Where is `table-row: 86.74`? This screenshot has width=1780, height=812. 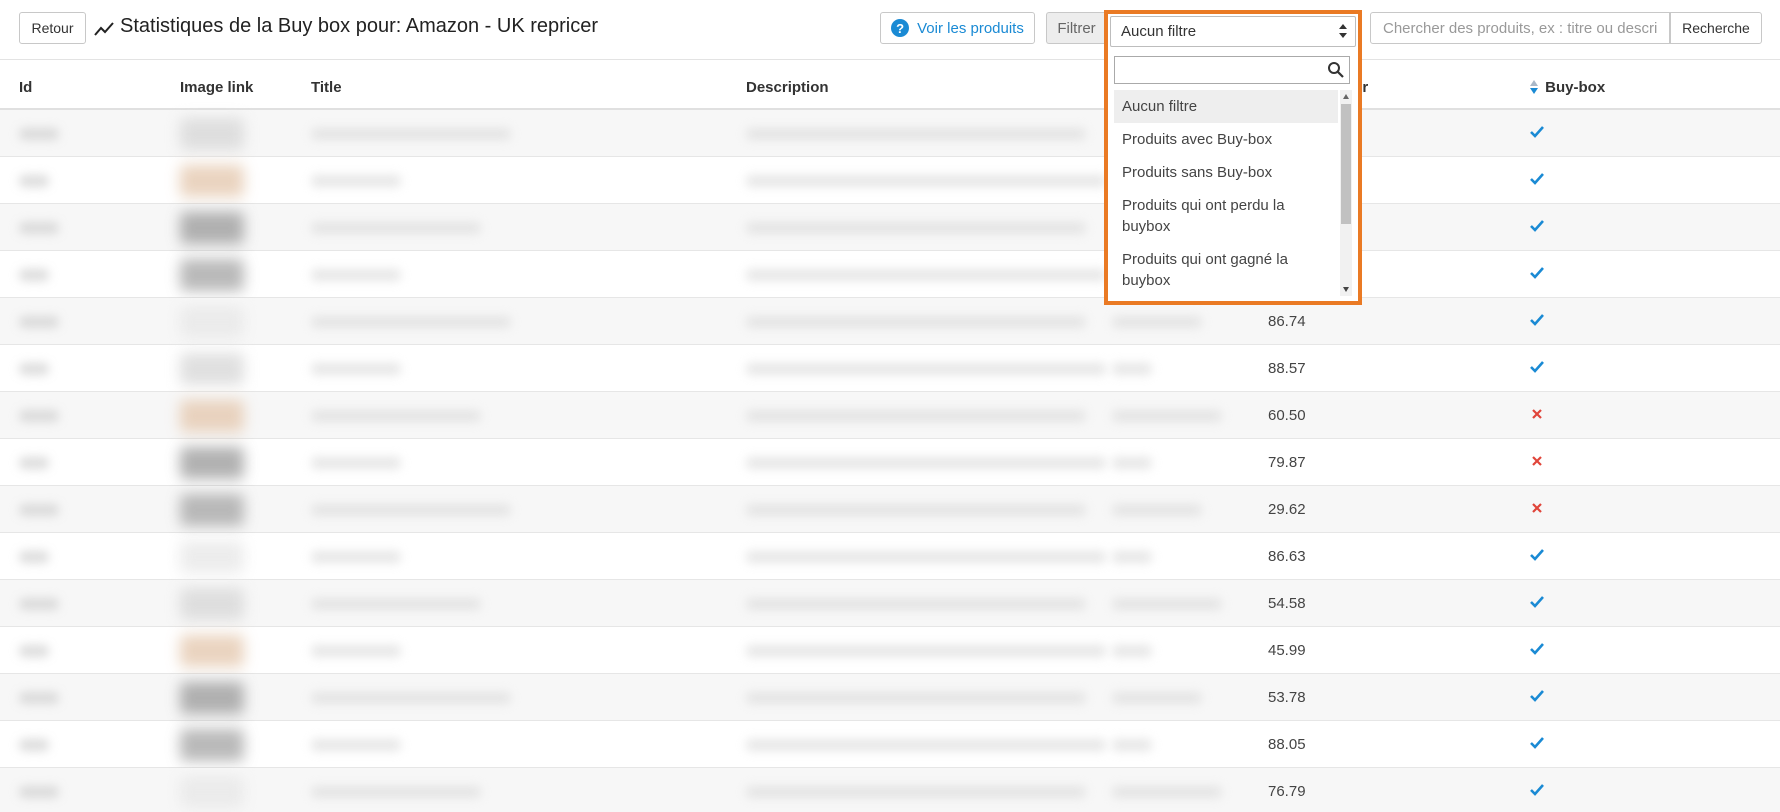
table-row: 86.74 is located at coordinates (890, 321).